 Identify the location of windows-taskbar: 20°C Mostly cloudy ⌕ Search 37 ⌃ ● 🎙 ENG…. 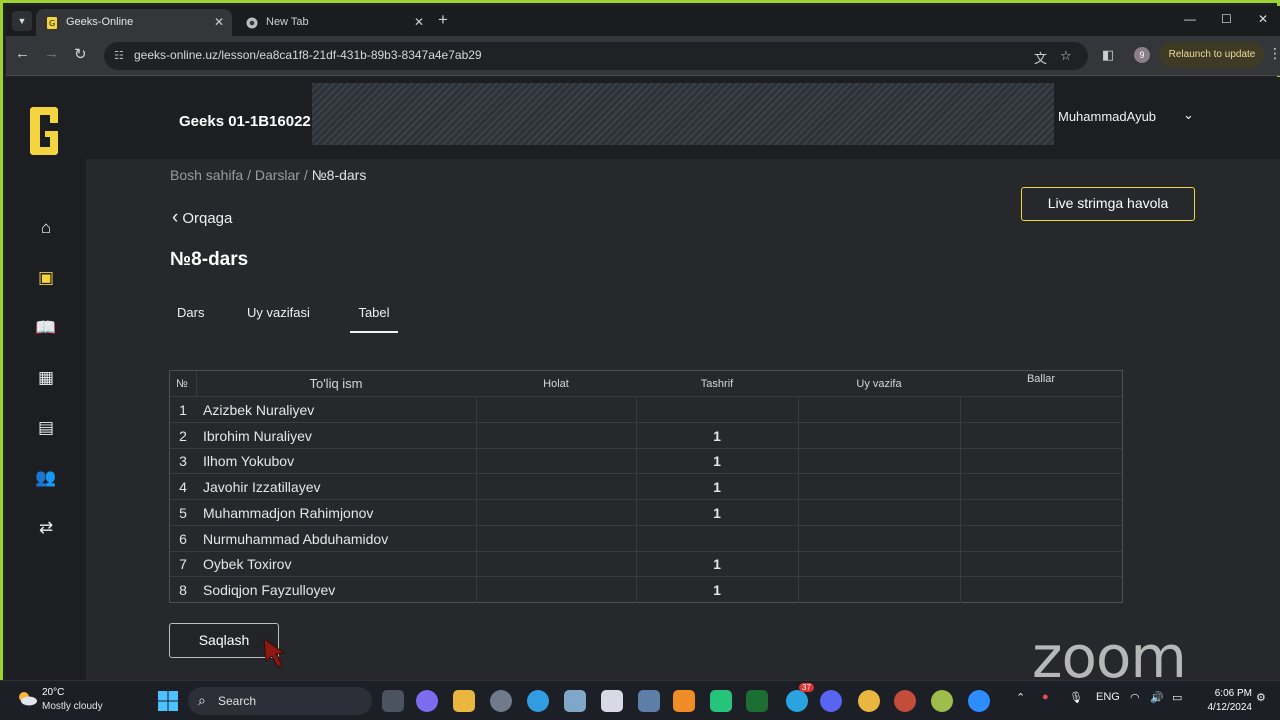
(640, 700).